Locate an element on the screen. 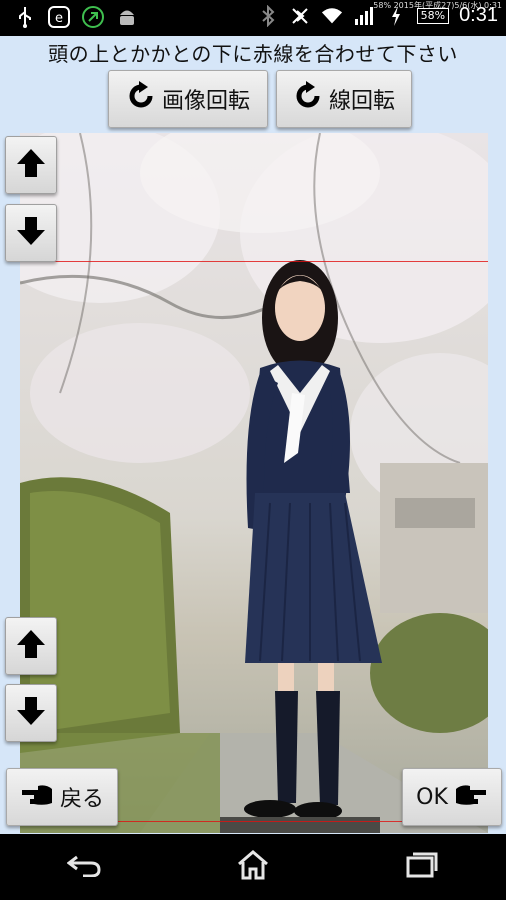 The image size is (506, 900). no-nfc-icon is located at coordinates (300, 16).